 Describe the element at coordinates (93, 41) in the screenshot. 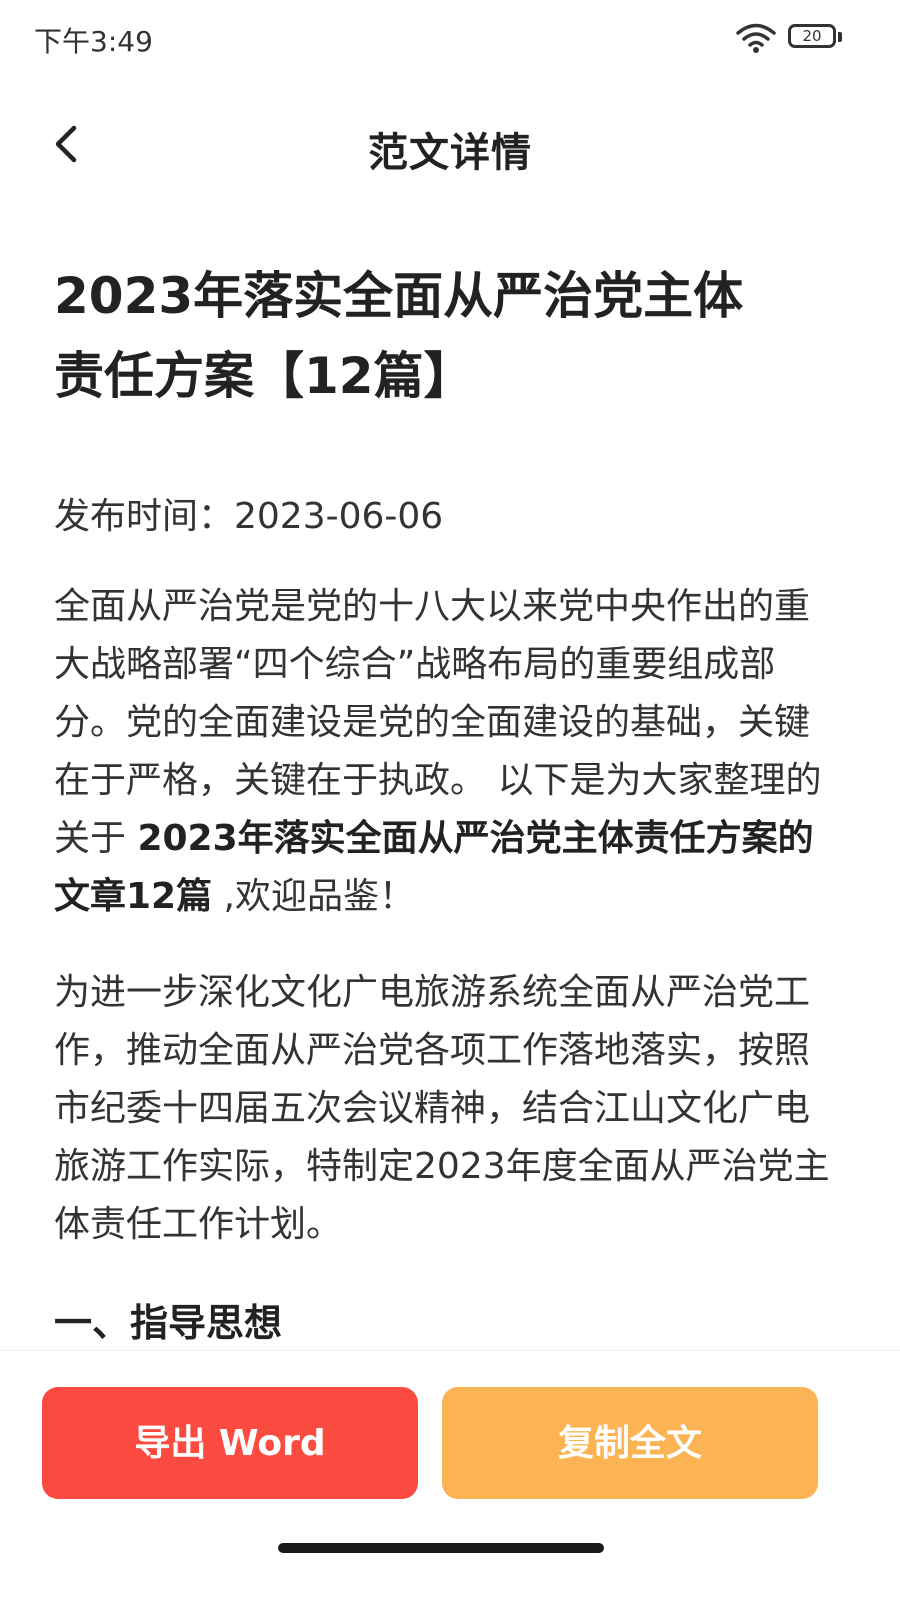

I see `status-time: 下午3:49` at that location.